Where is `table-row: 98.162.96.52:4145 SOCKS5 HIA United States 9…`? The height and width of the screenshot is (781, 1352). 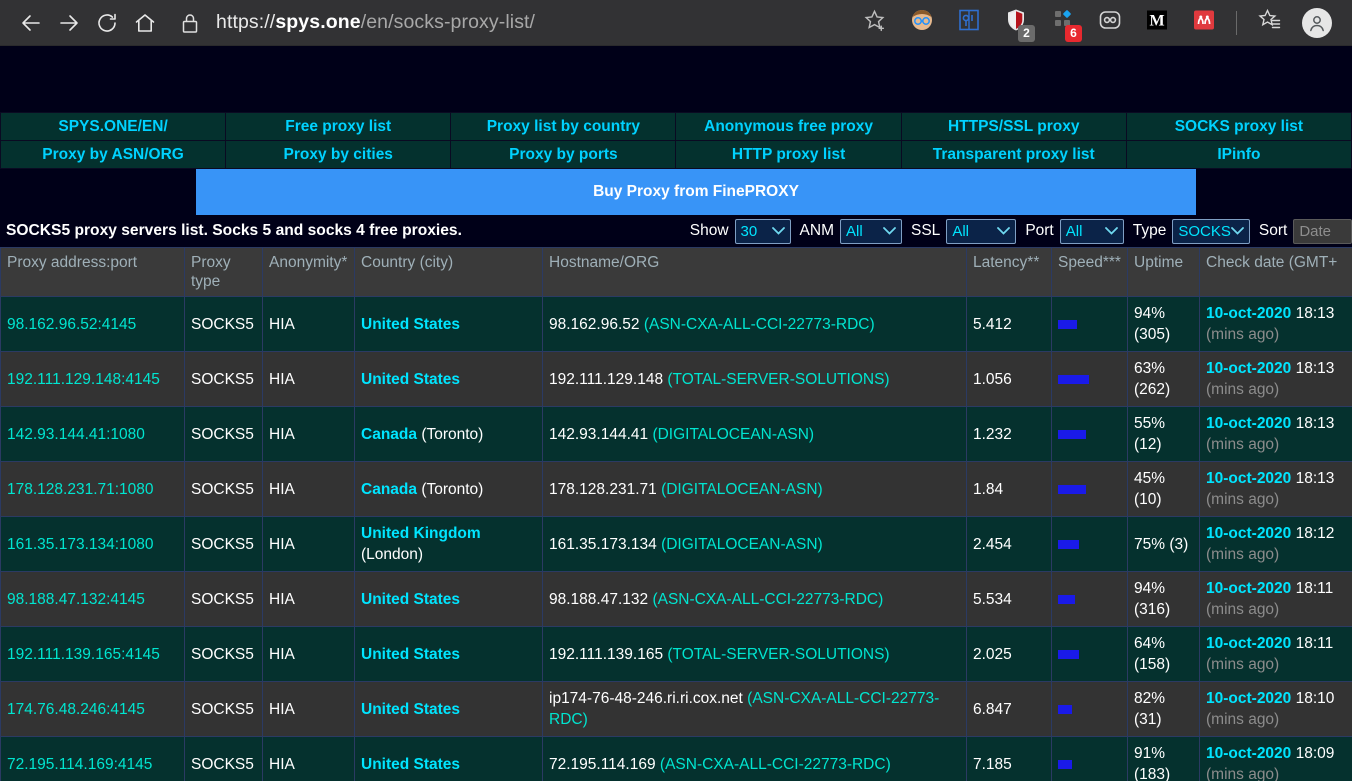
table-row: 98.162.96.52:4145 SOCKS5 HIA United States 9… is located at coordinates (676, 324).